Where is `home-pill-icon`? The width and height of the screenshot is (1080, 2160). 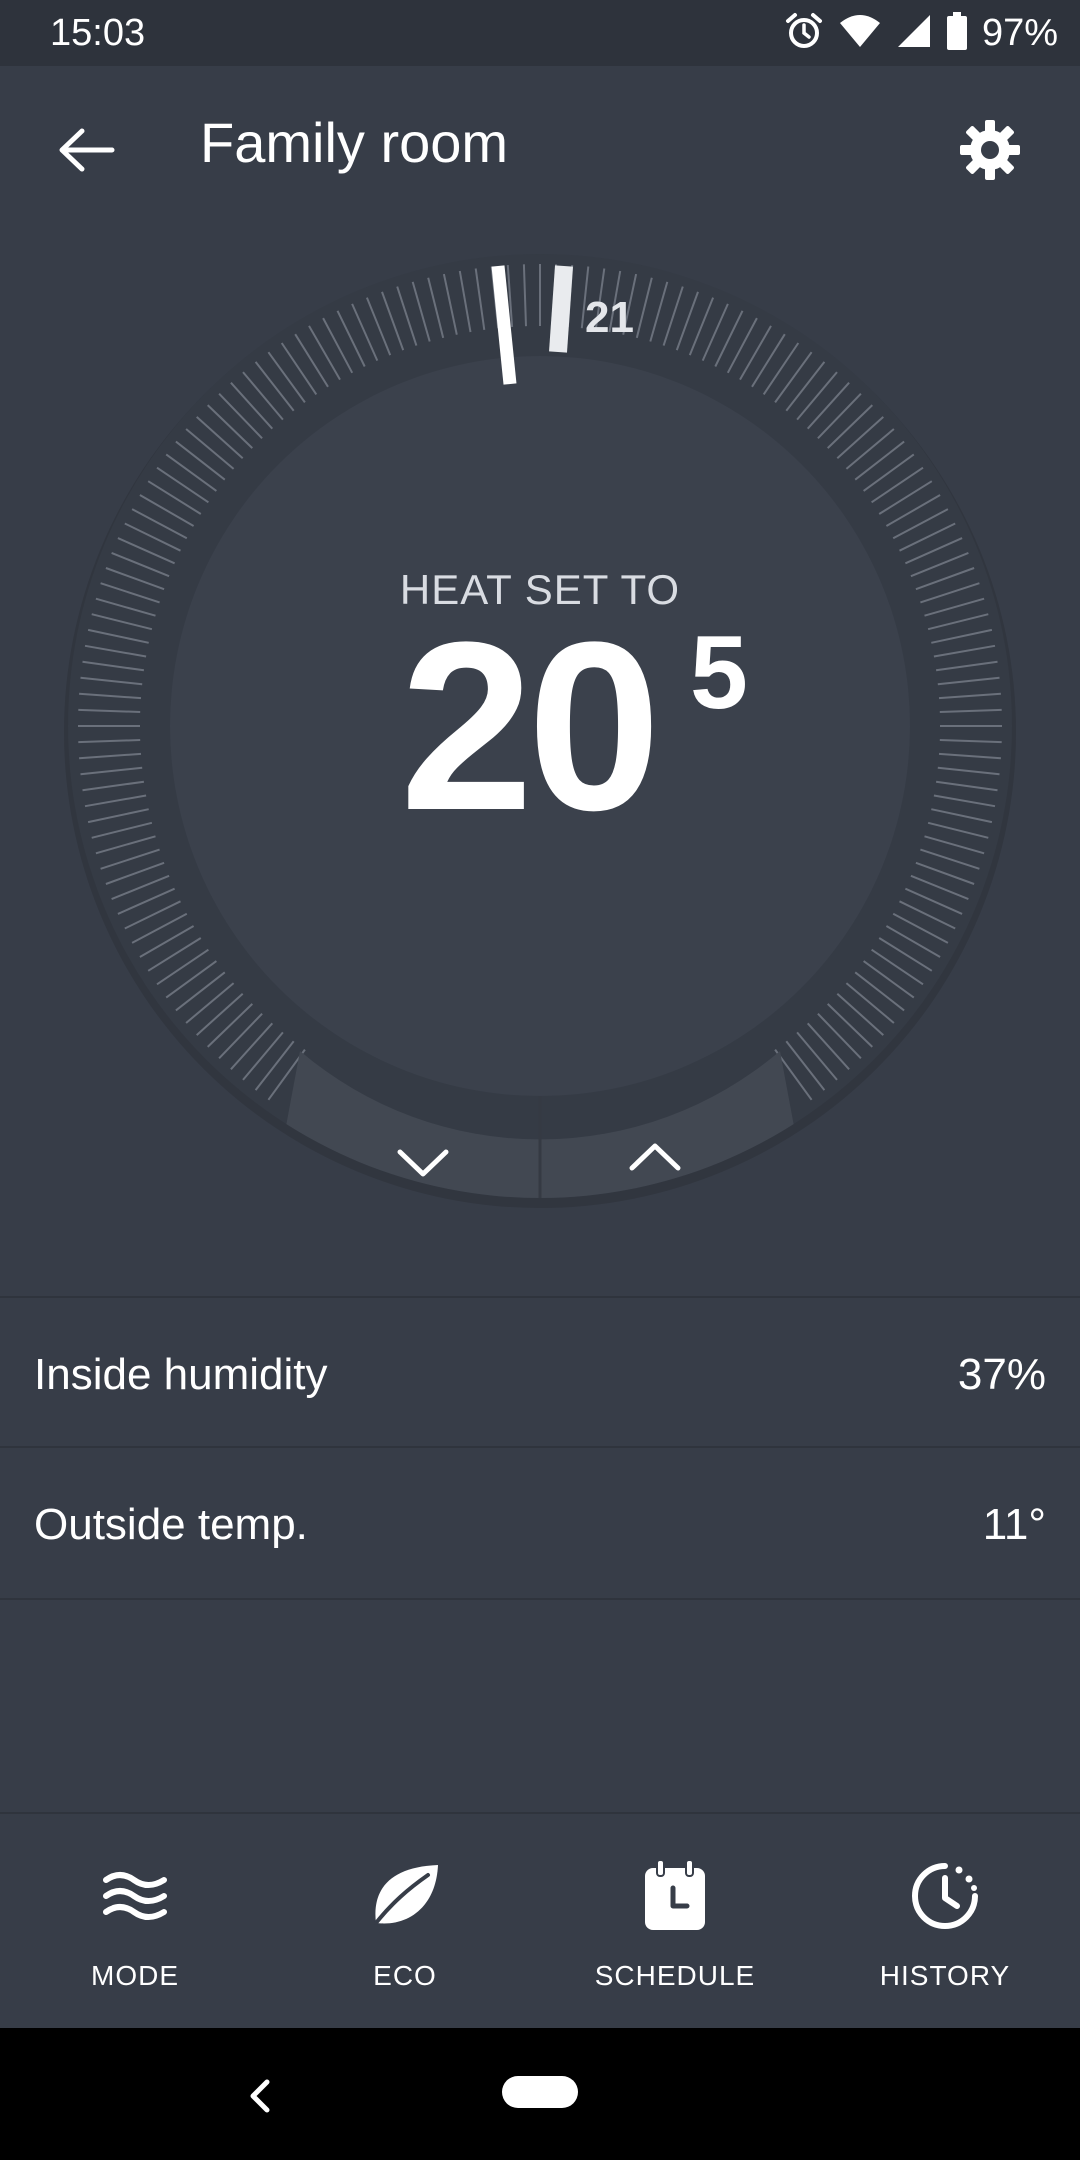
home-pill-icon is located at coordinates (540, 2092).